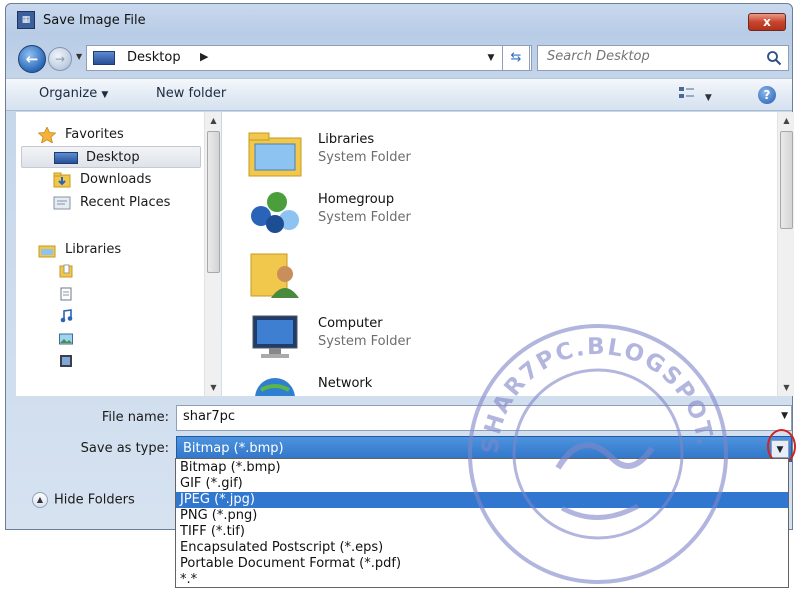  I want to click on address-location: Desktop, so click(154, 57).